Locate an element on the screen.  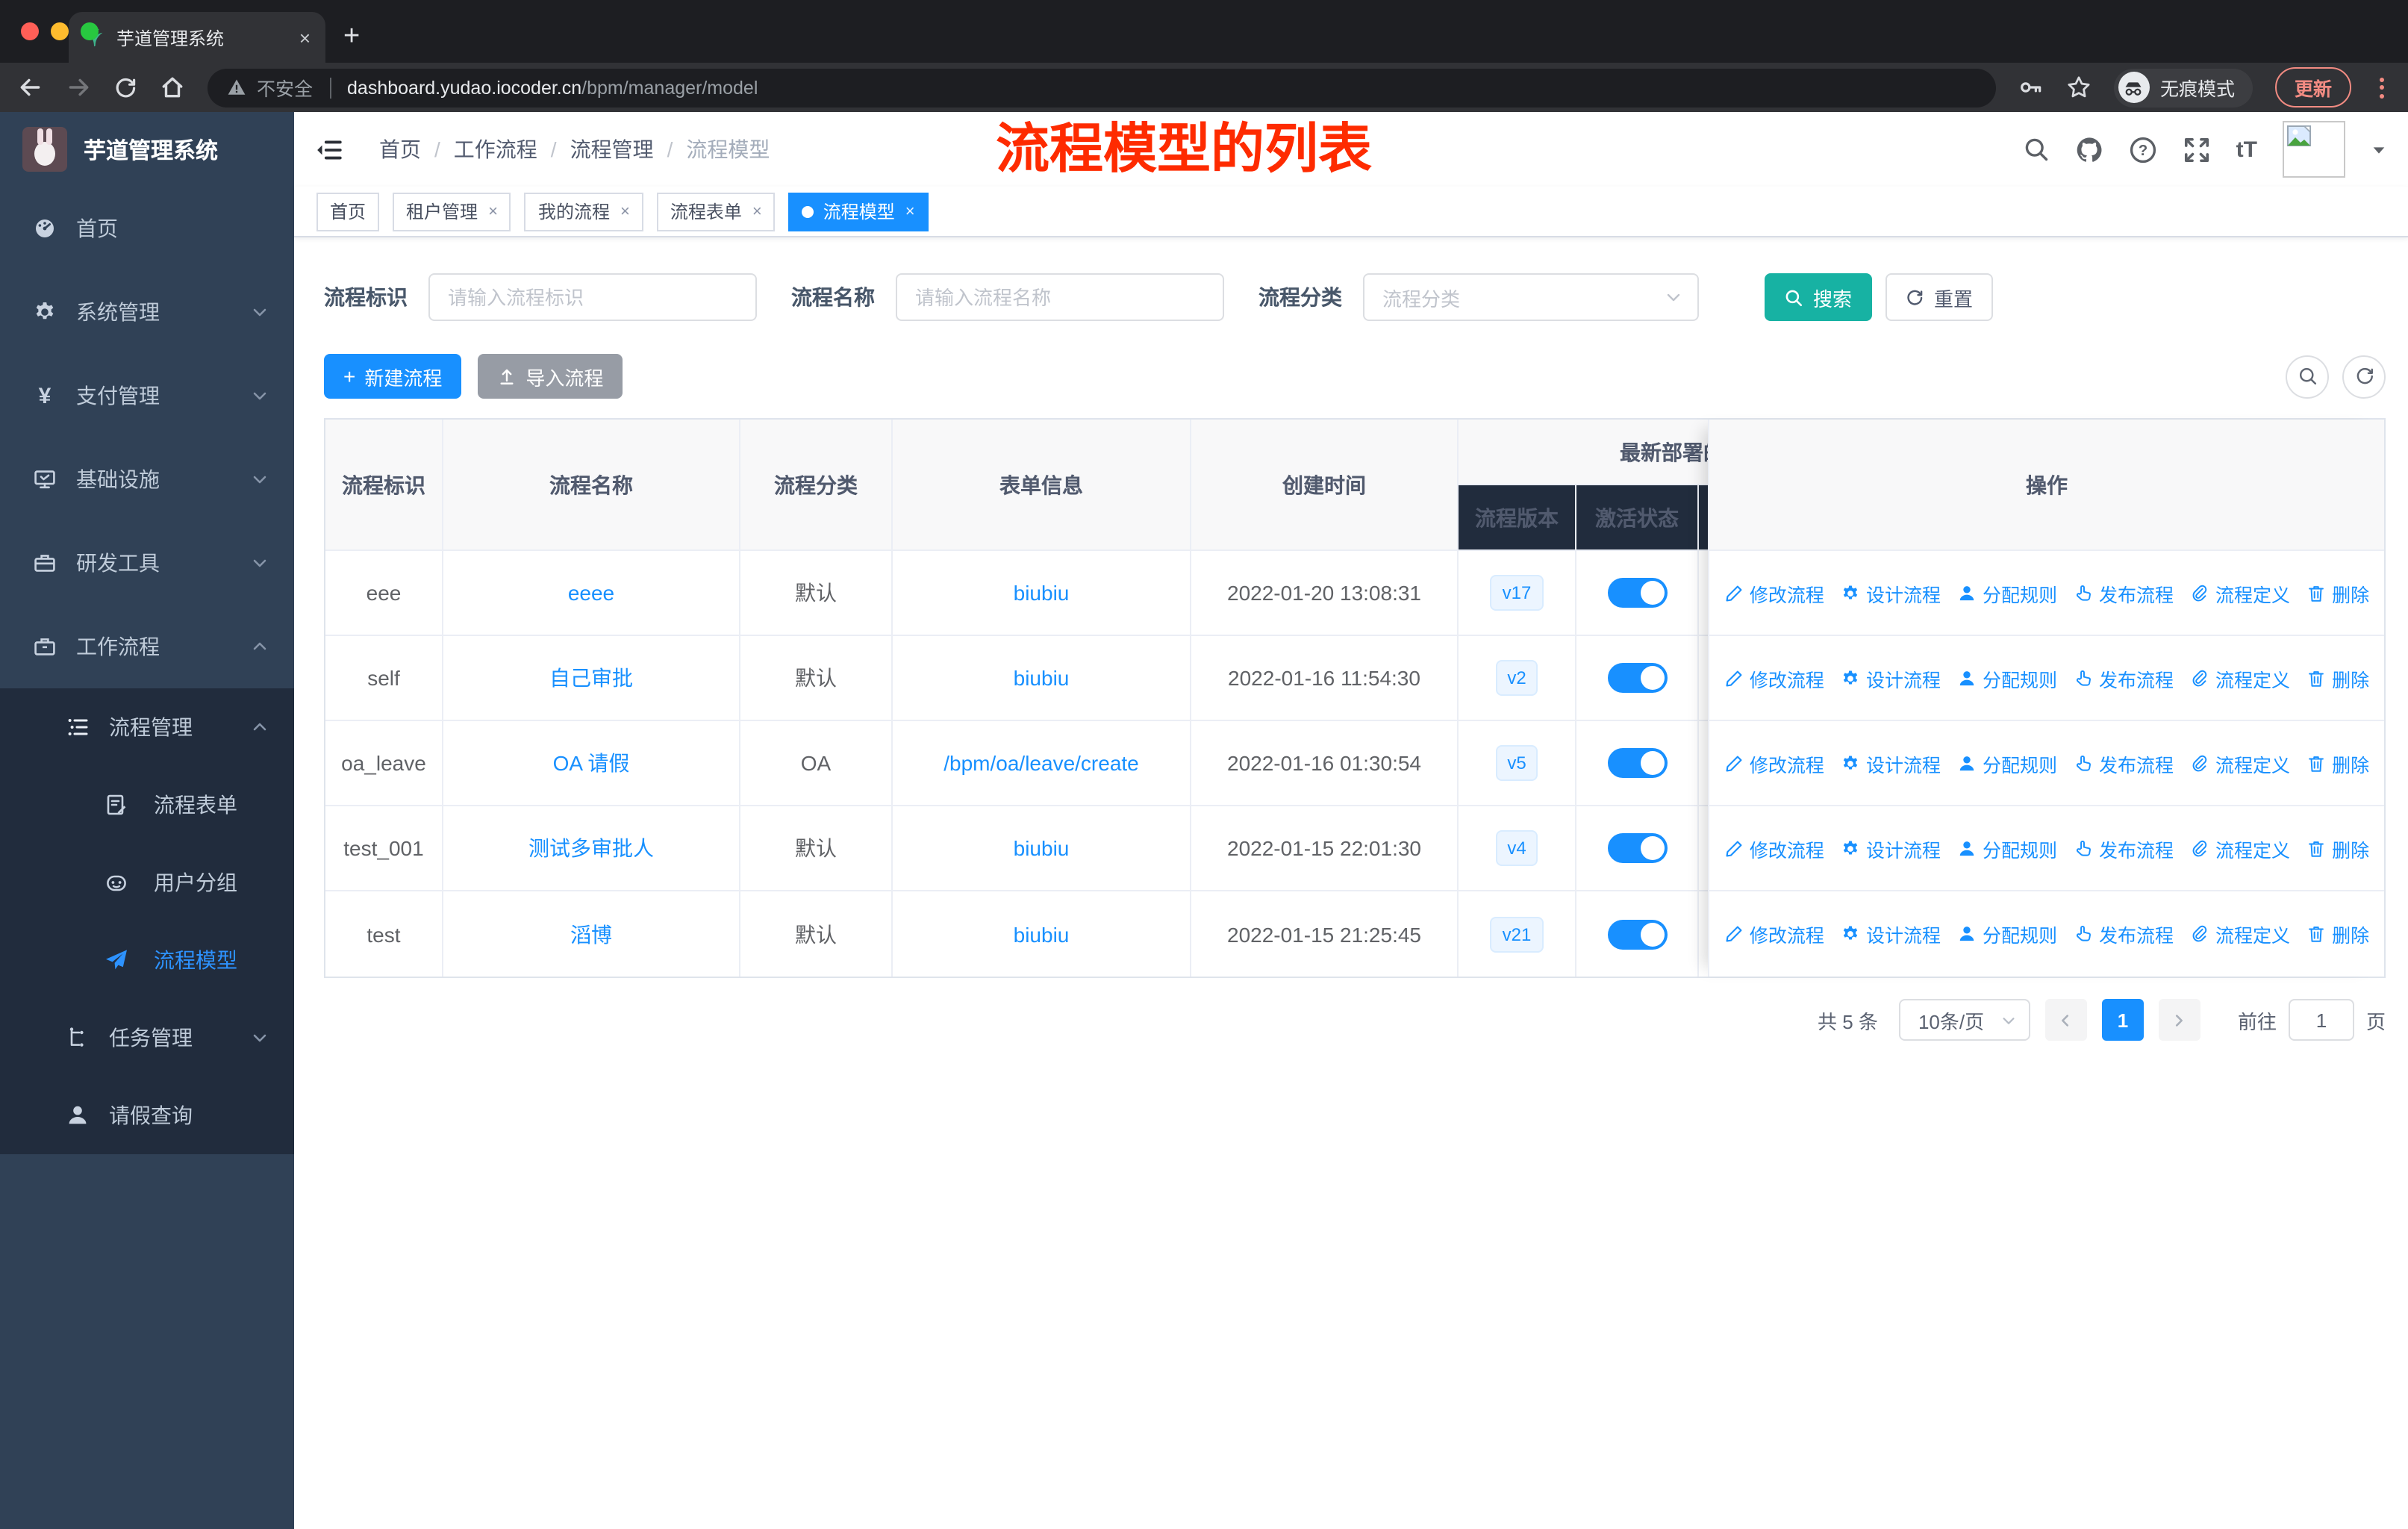
sidebar-item-leave-query: 请假查询 is located at coordinates (147, 1115).